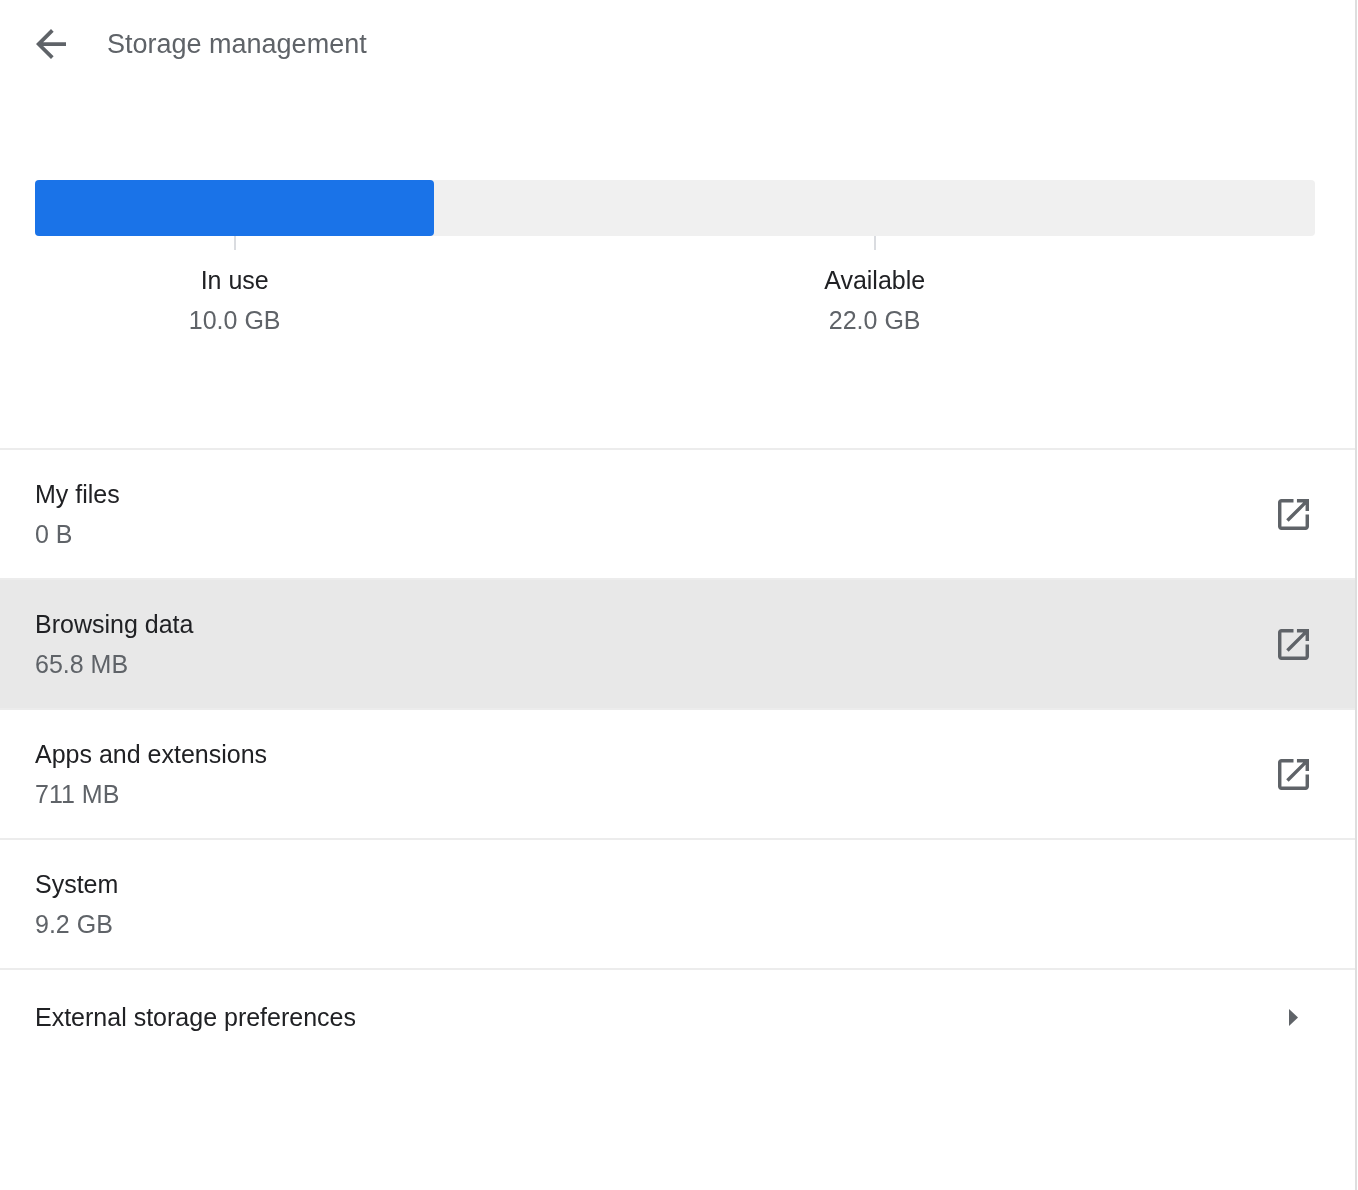 The height and width of the screenshot is (1190, 1358). What do you see at coordinates (1293, 1017) in the screenshot?
I see `caret-right-icon` at bounding box center [1293, 1017].